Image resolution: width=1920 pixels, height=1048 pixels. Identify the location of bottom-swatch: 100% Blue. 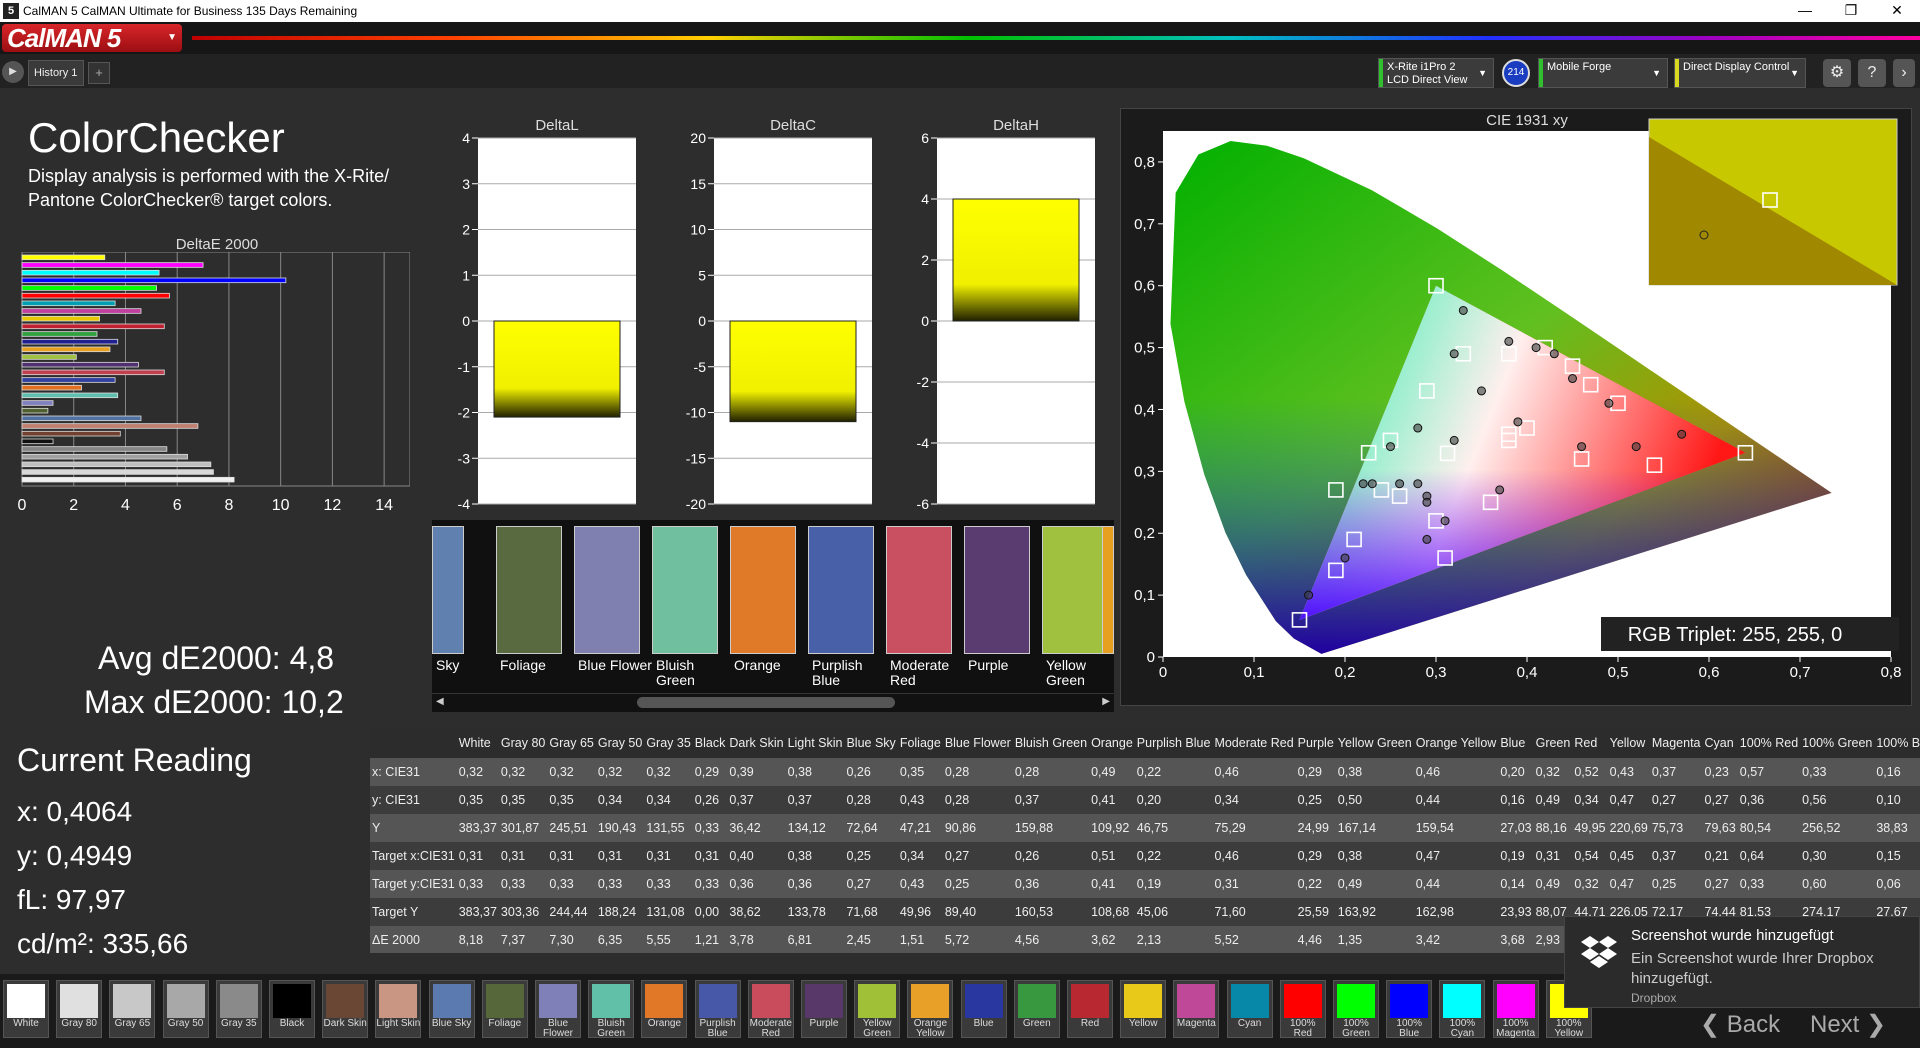
(1409, 1009).